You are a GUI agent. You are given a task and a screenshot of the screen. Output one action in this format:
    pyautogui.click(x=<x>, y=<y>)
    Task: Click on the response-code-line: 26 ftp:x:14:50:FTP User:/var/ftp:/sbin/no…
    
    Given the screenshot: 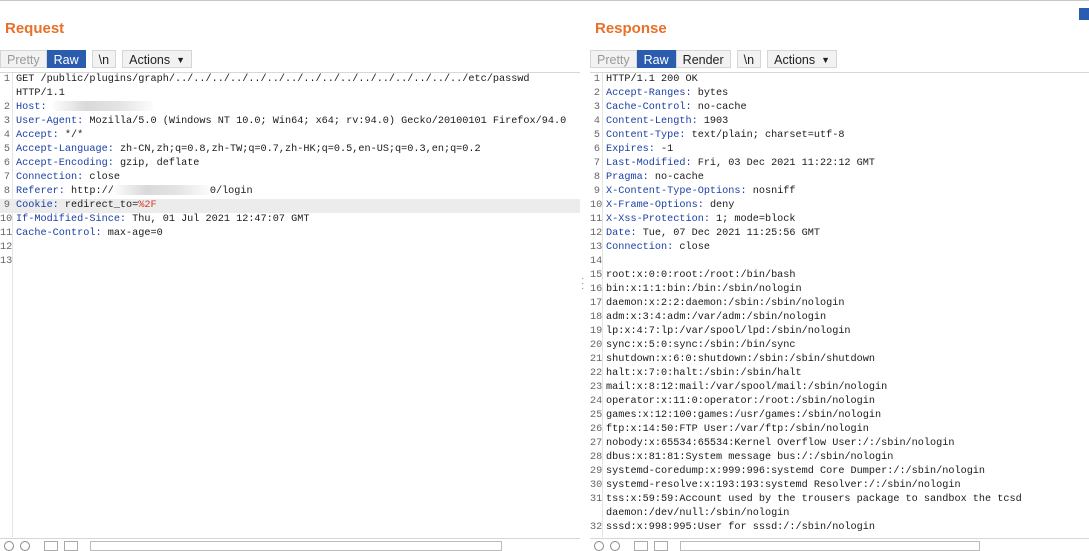 What is the action you would take?
    pyautogui.click(x=839, y=430)
    